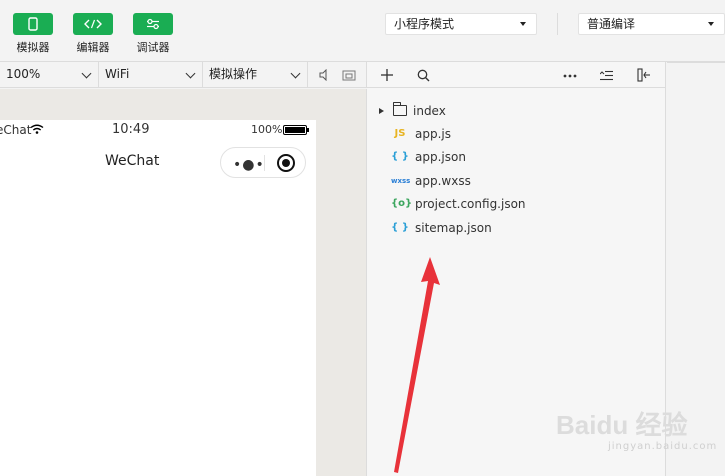  What do you see at coordinates (16, 130) in the screenshot?
I see `carrier-label: eChat` at bounding box center [16, 130].